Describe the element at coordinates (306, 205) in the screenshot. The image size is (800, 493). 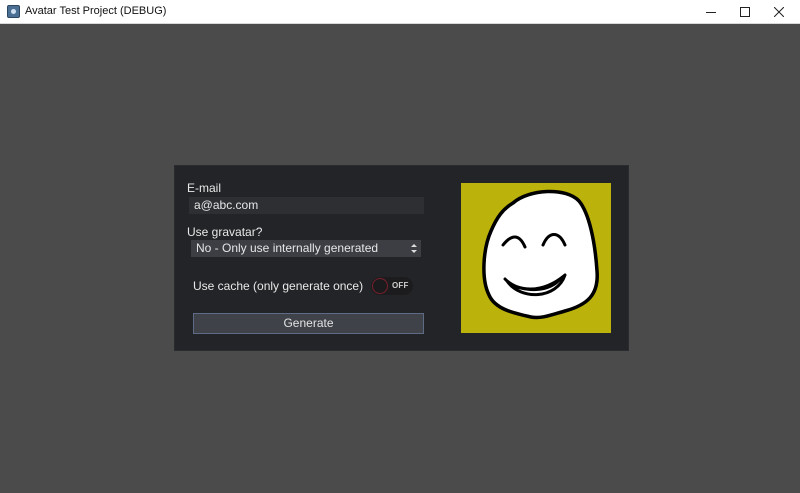
I see `email-input: a@abc.com` at that location.